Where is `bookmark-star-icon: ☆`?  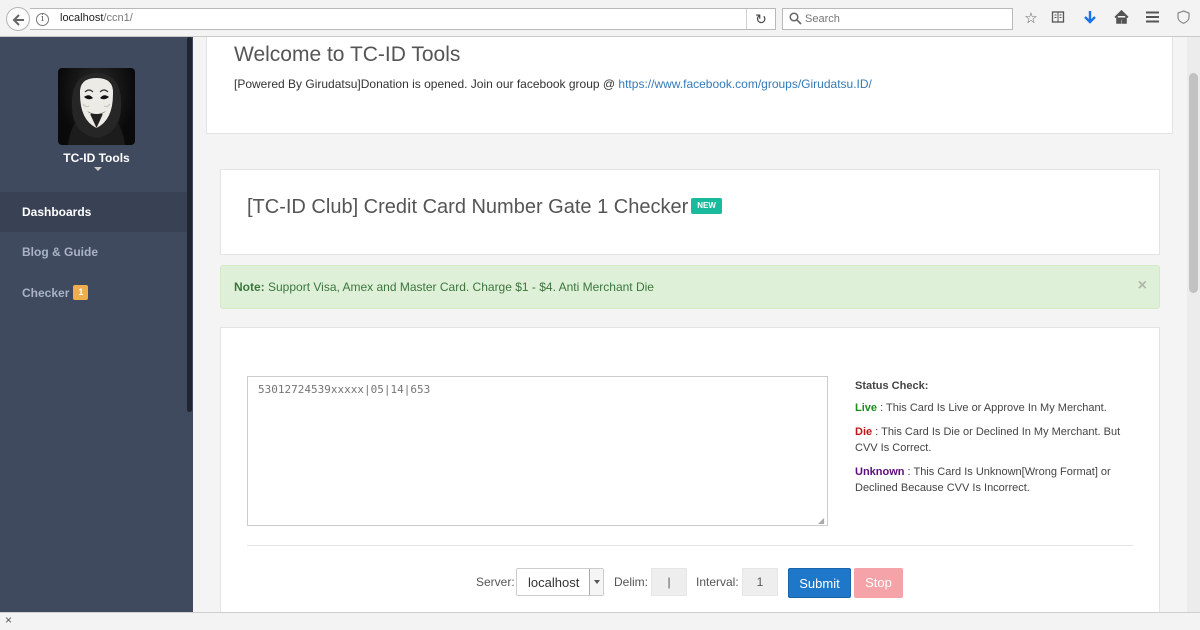 bookmark-star-icon: ☆ is located at coordinates (1031, 19).